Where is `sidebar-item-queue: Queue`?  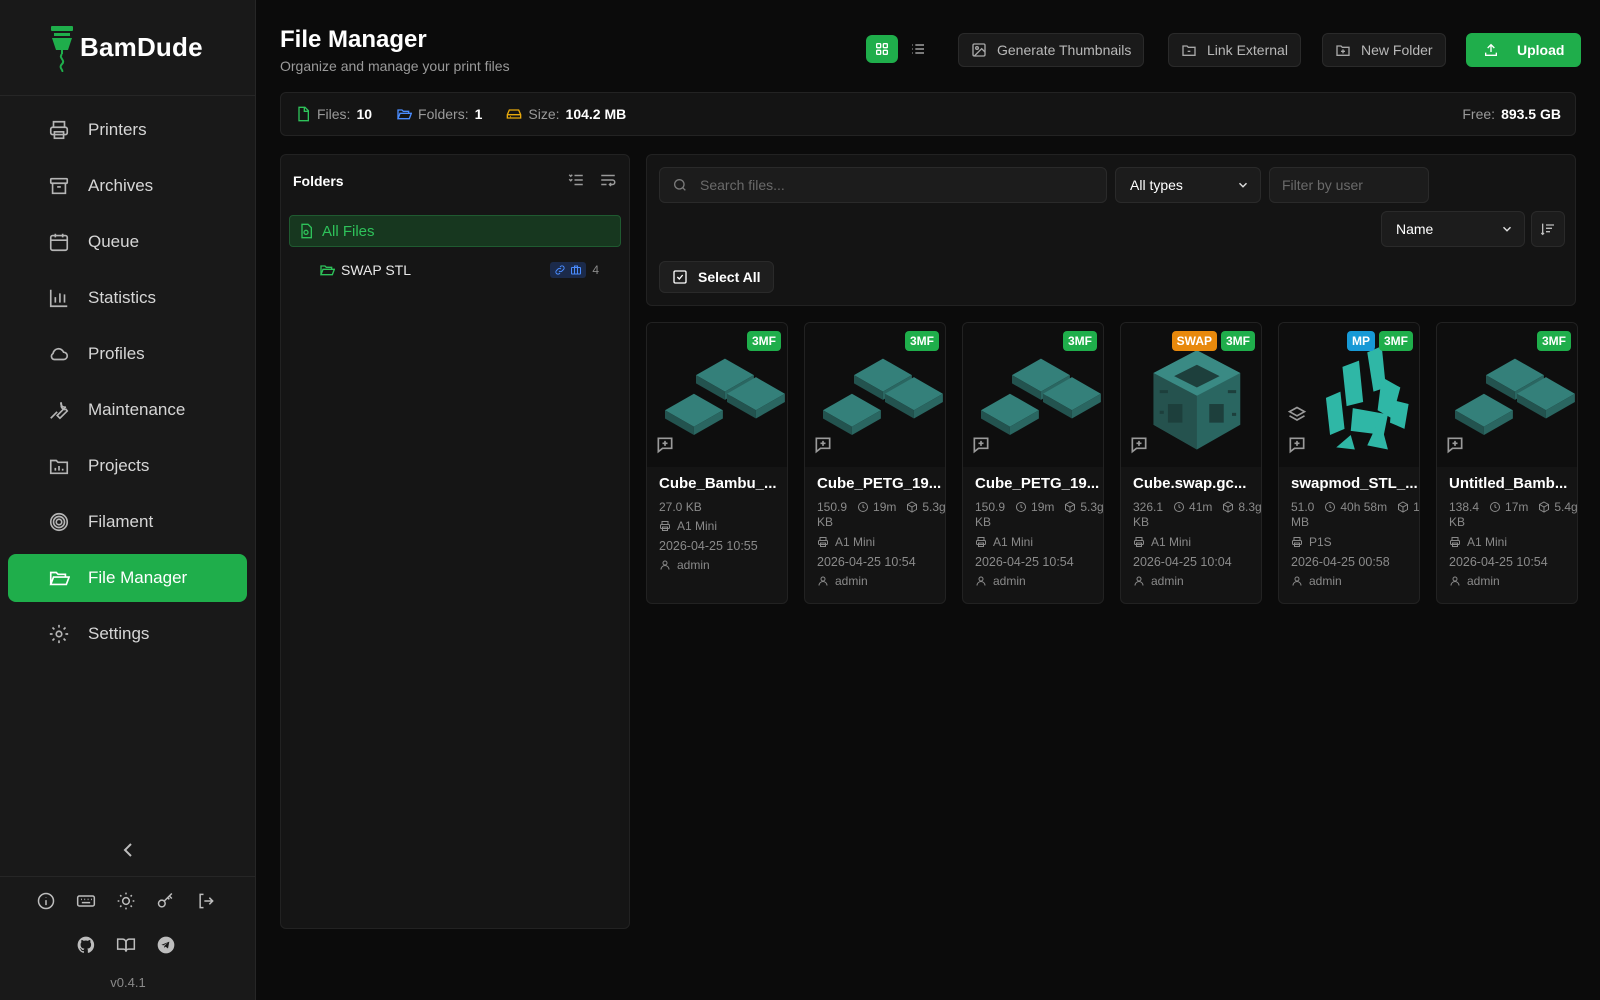
sidebar-item-queue: Queue is located at coordinates (127, 242).